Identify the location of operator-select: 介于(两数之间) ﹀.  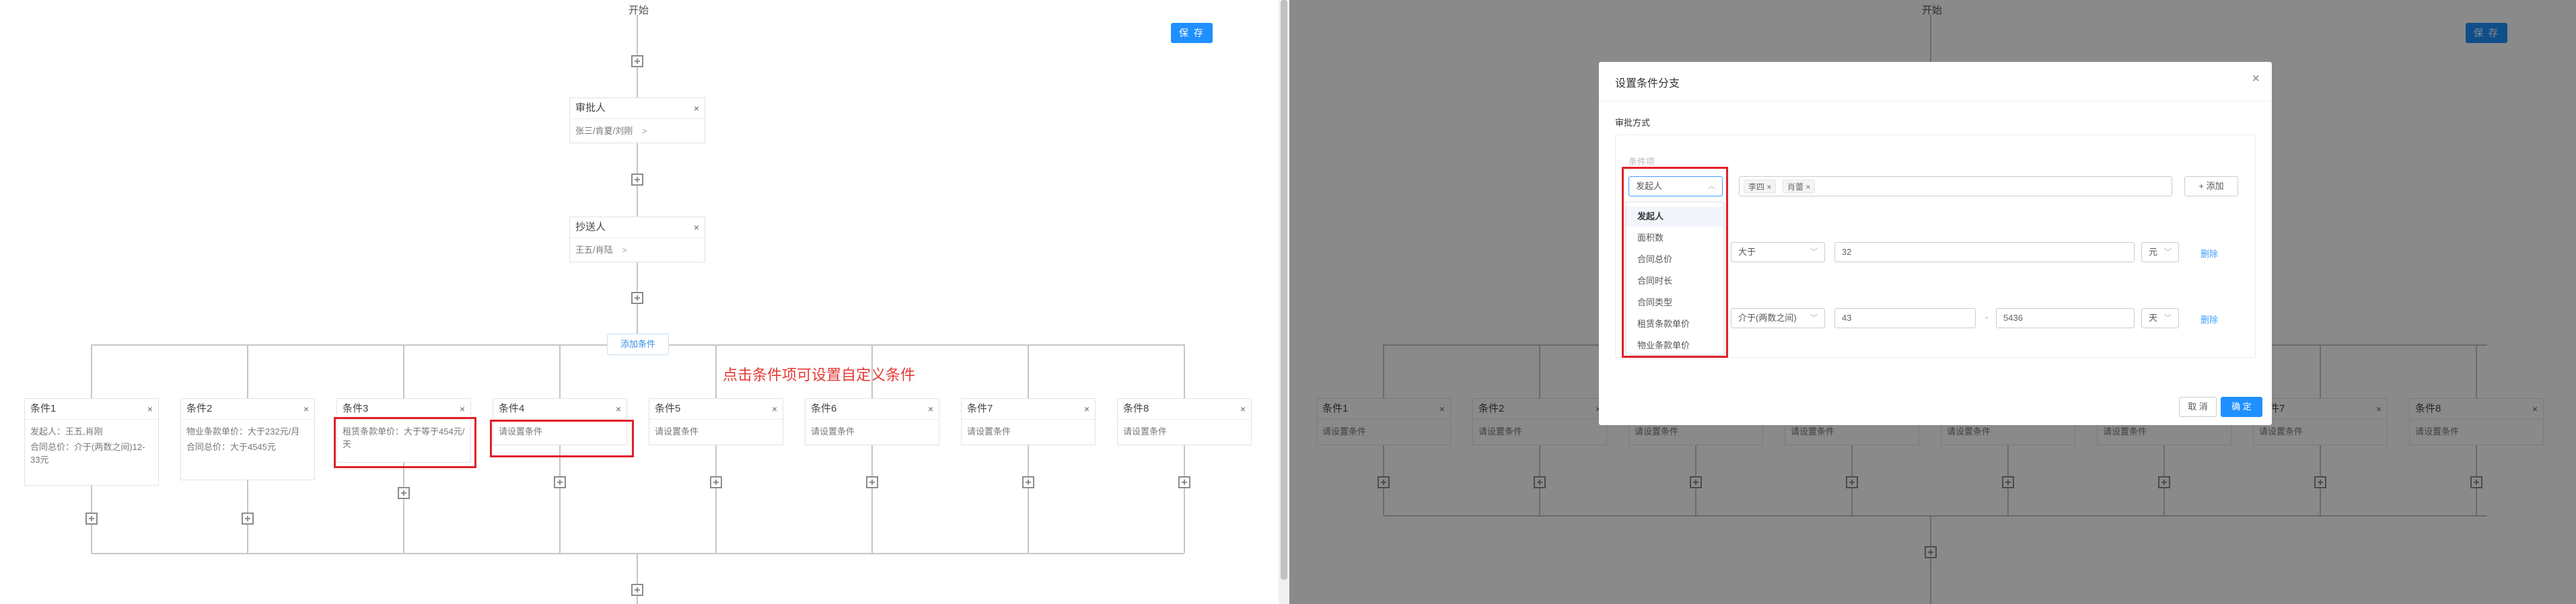
(1778, 318).